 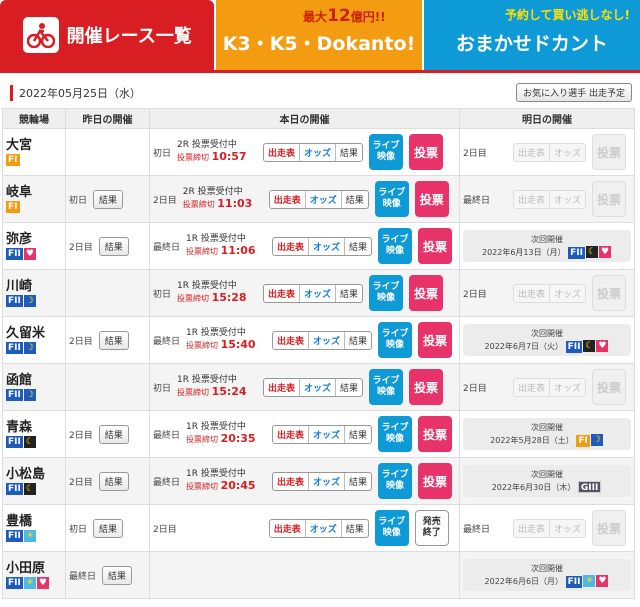 What do you see at coordinates (34, 287) in the screenshot?
I see `venue-name: 川崎` at bounding box center [34, 287].